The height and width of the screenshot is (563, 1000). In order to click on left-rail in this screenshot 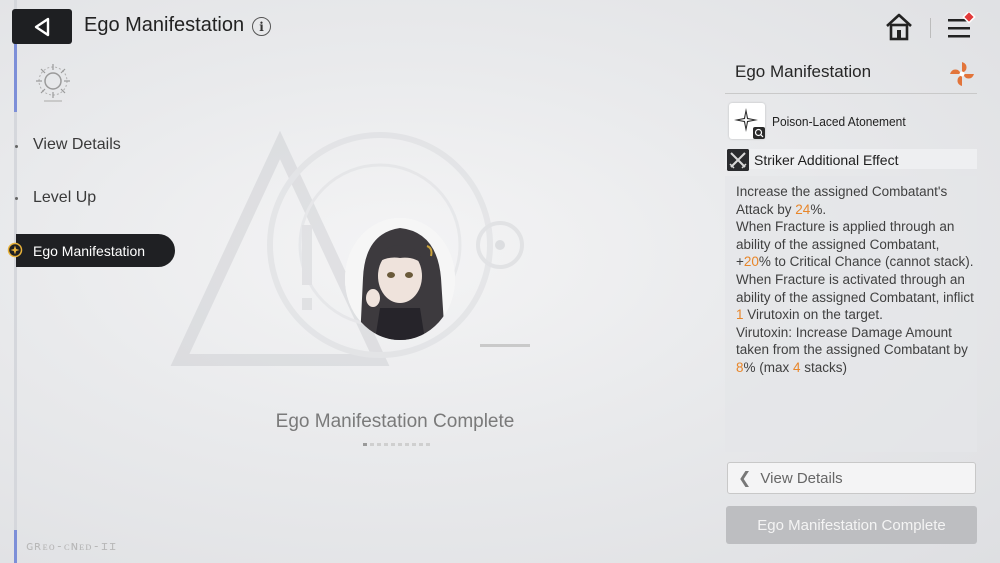, I will do `click(15, 281)`.